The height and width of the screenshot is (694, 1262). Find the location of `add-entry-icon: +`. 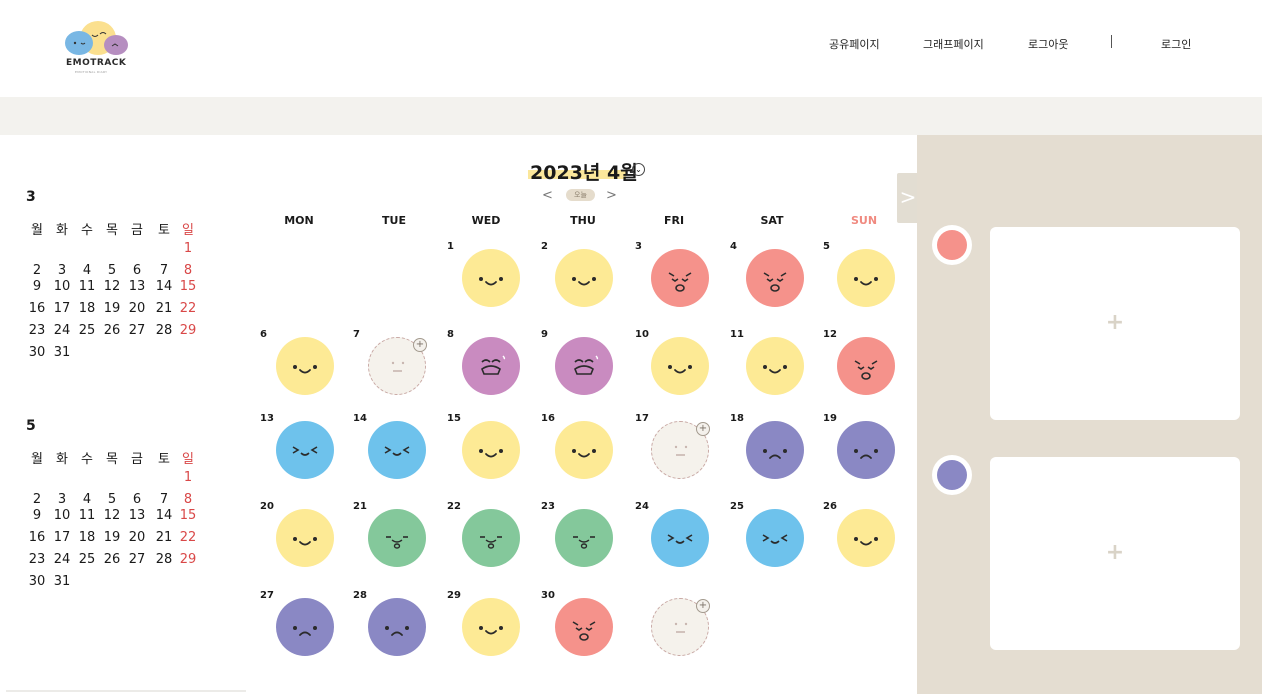

add-entry-icon: + is located at coordinates (1115, 322).